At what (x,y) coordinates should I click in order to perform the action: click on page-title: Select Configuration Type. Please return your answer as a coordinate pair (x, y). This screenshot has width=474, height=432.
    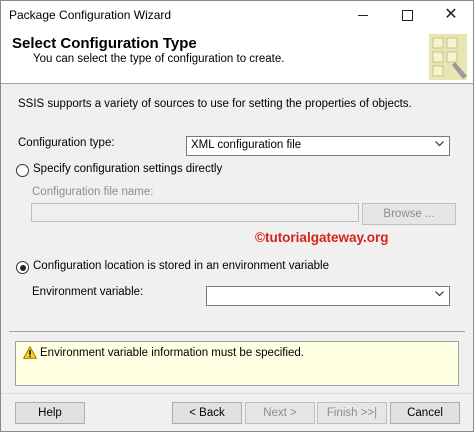
    Looking at the image, I should click on (104, 43).